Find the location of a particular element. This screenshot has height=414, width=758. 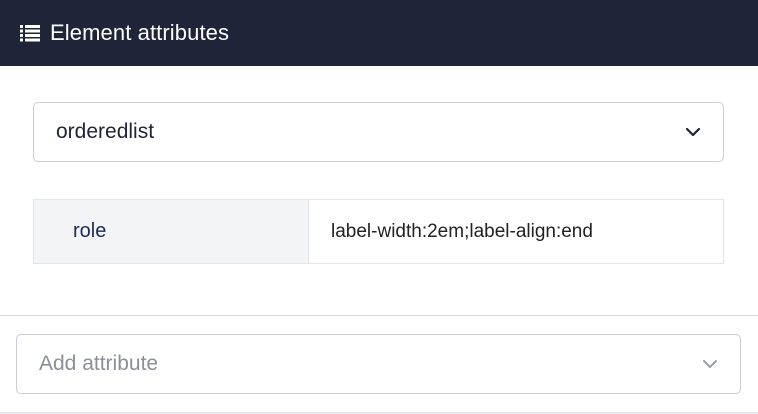

add-attribute-select: Add attribute is located at coordinates (378, 364).